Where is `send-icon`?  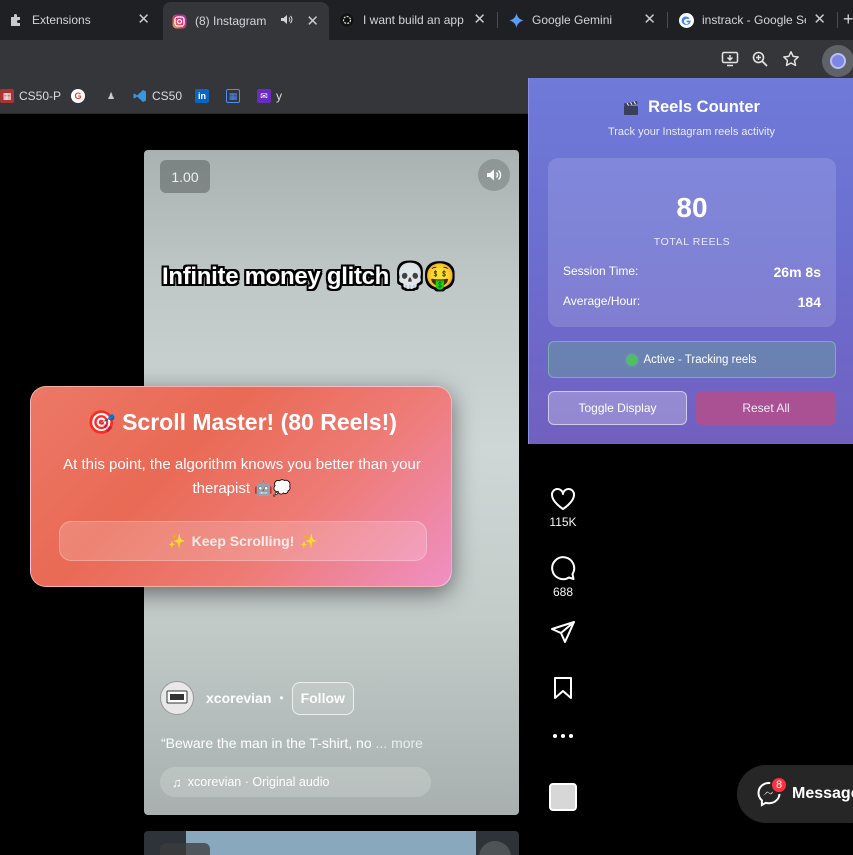 send-icon is located at coordinates (563, 632).